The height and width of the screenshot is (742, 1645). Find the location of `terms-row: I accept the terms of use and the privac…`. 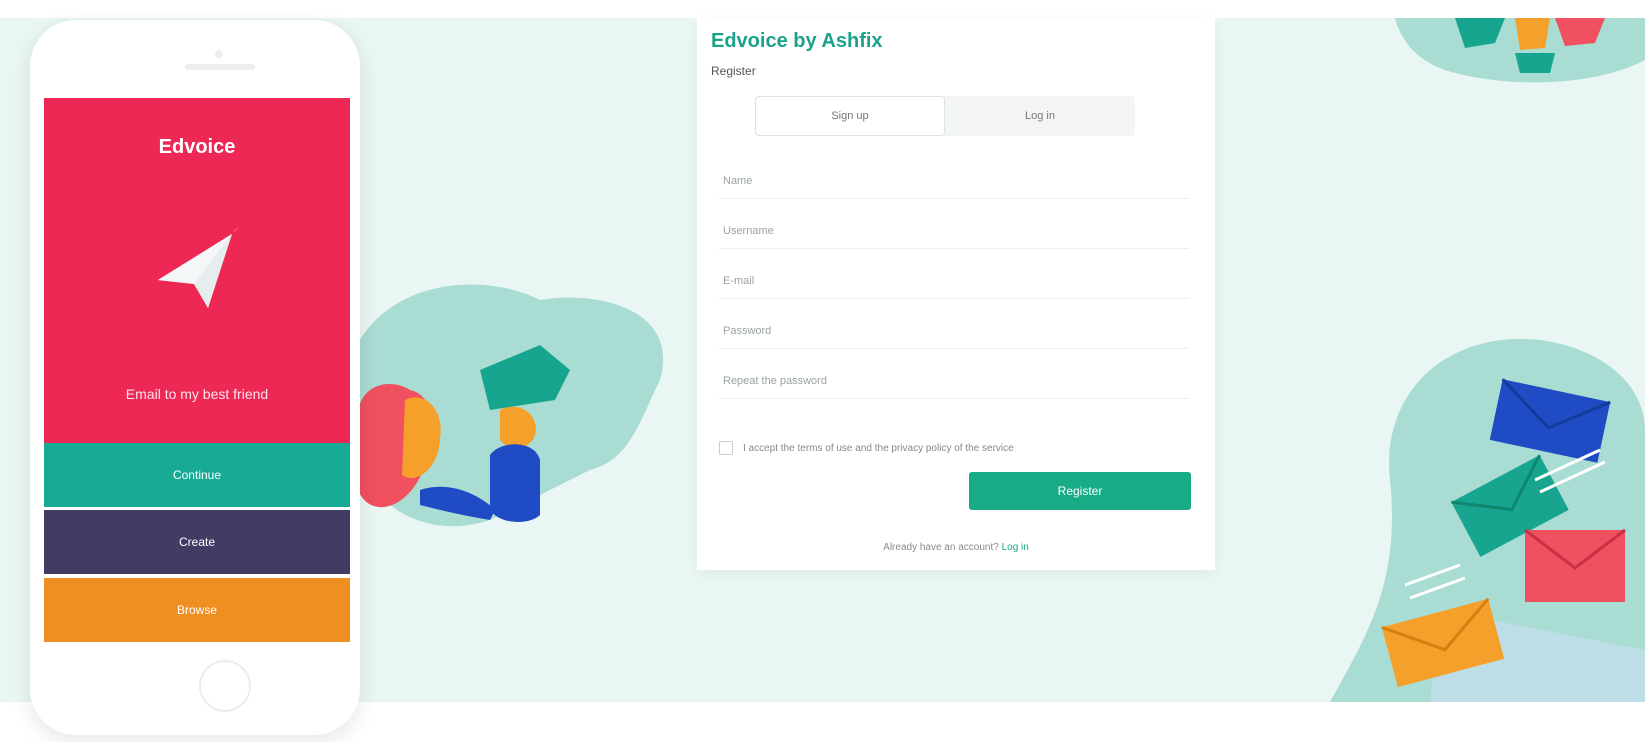

terms-row: I accept the terms of use and the privac… is located at coordinates (959, 448).